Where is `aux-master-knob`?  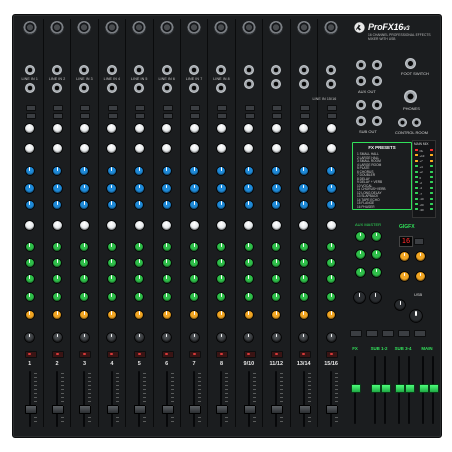
aux-master-knob is located at coordinates (376, 254).